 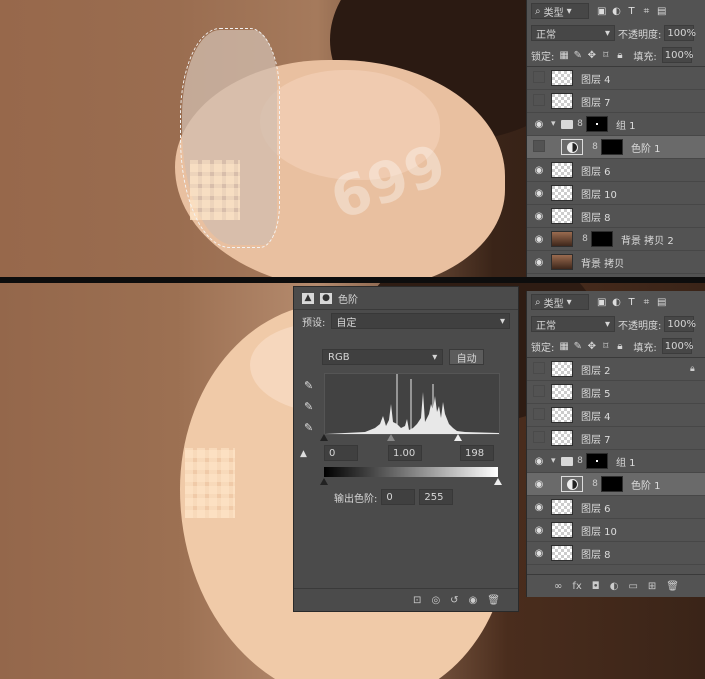 What do you see at coordinates (326, 298) in the screenshot?
I see `mask-icon: ●` at bounding box center [326, 298].